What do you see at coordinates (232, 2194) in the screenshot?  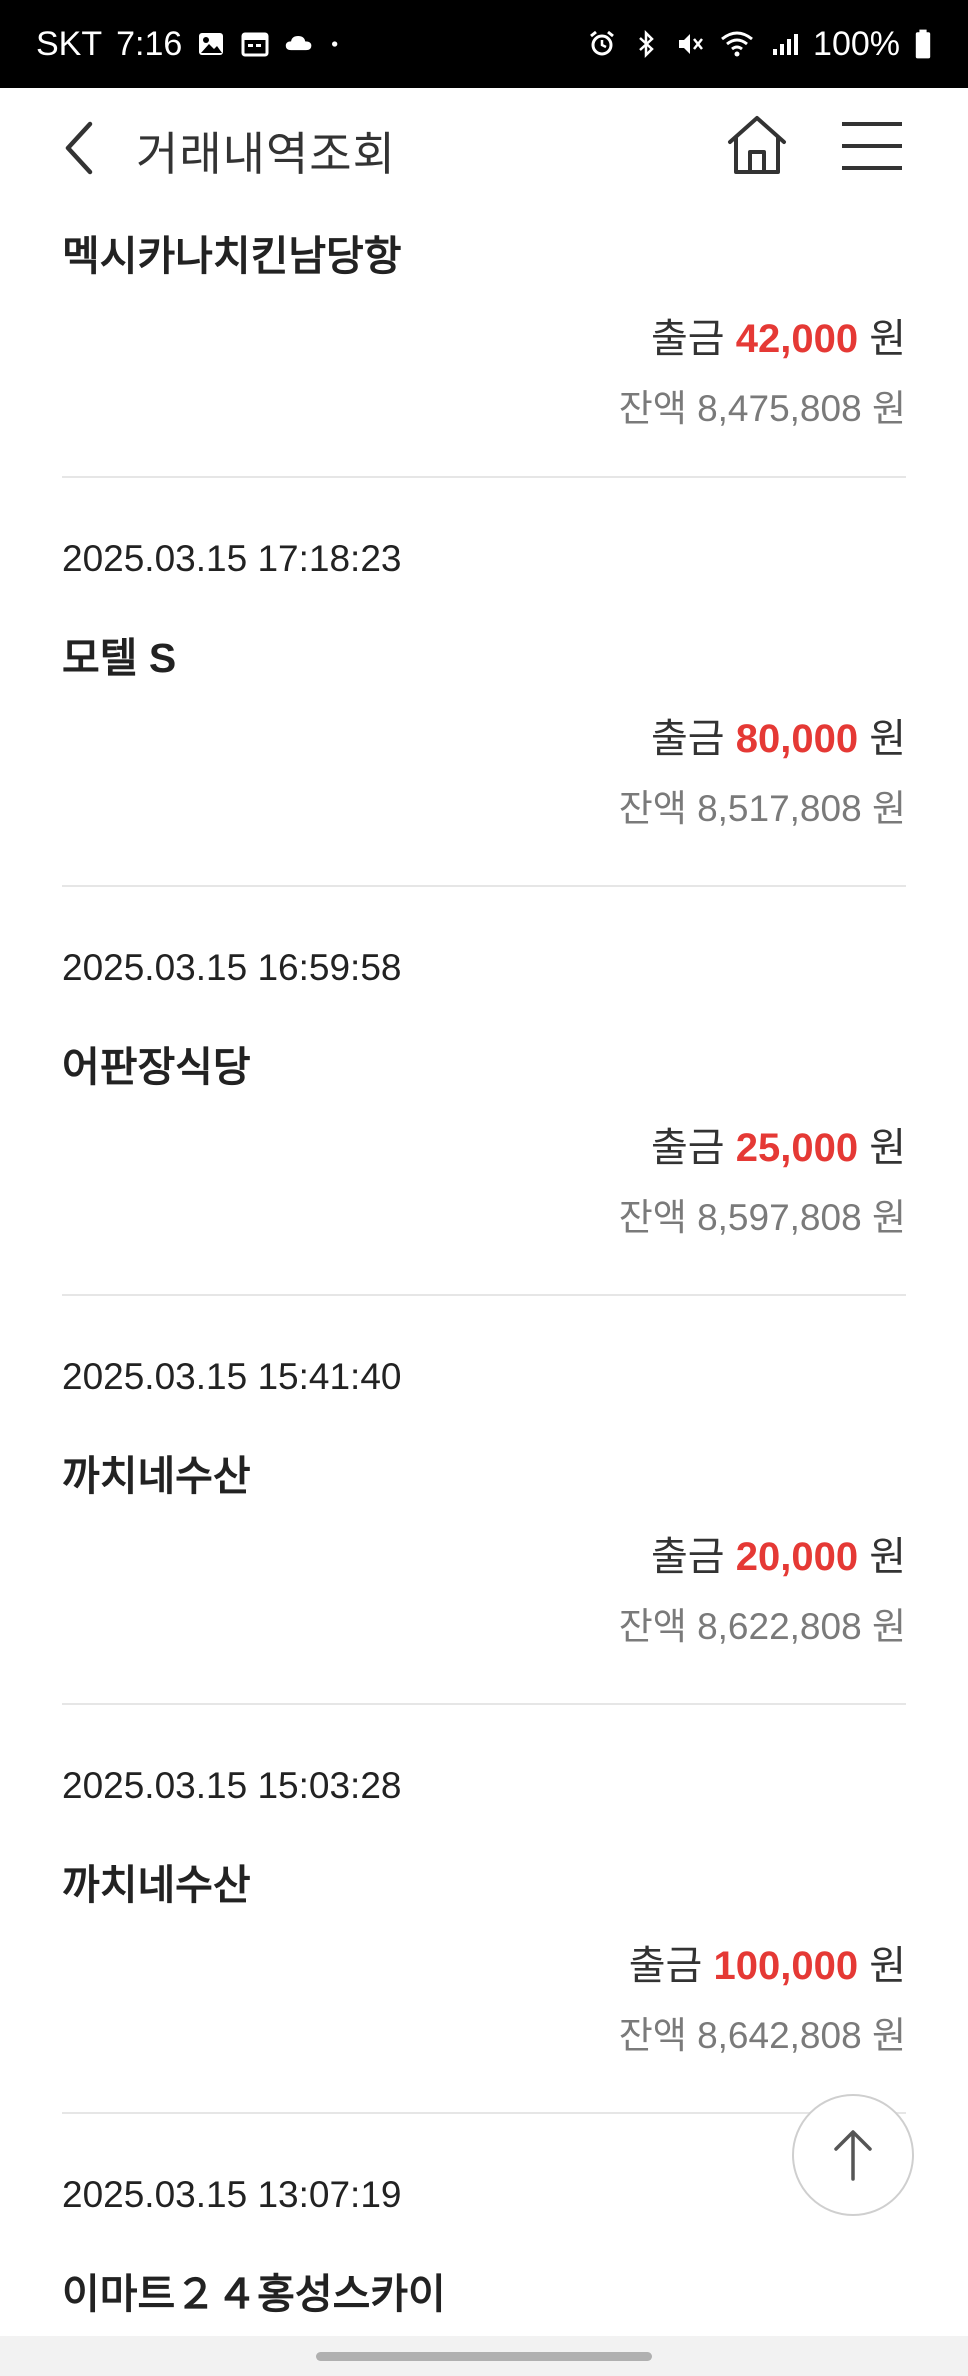 I see `transaction-datetime: 2025.03.15 13:07:19` at bounding box center [232, 2194].